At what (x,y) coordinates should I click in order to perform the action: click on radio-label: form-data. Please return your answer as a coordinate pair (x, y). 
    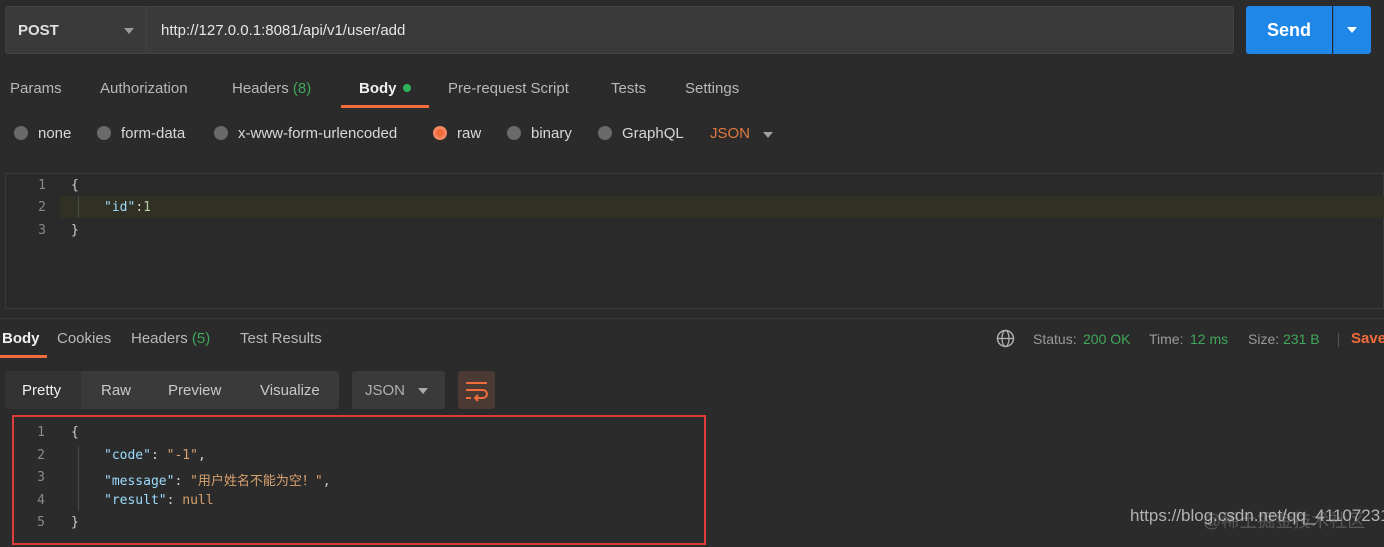
    Looking at the image, I should click on (153, 133).